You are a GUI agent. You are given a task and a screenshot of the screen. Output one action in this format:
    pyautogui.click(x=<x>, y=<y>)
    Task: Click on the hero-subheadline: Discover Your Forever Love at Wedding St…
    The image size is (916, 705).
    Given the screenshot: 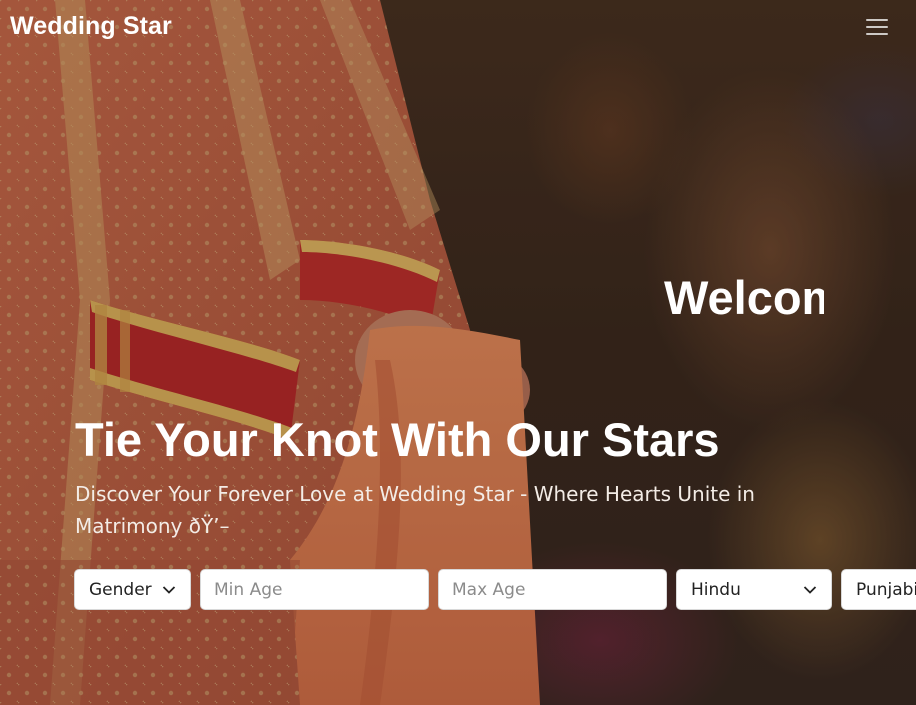 What is the action you would take?
    pyautogui.click(x=415, y=510)
    